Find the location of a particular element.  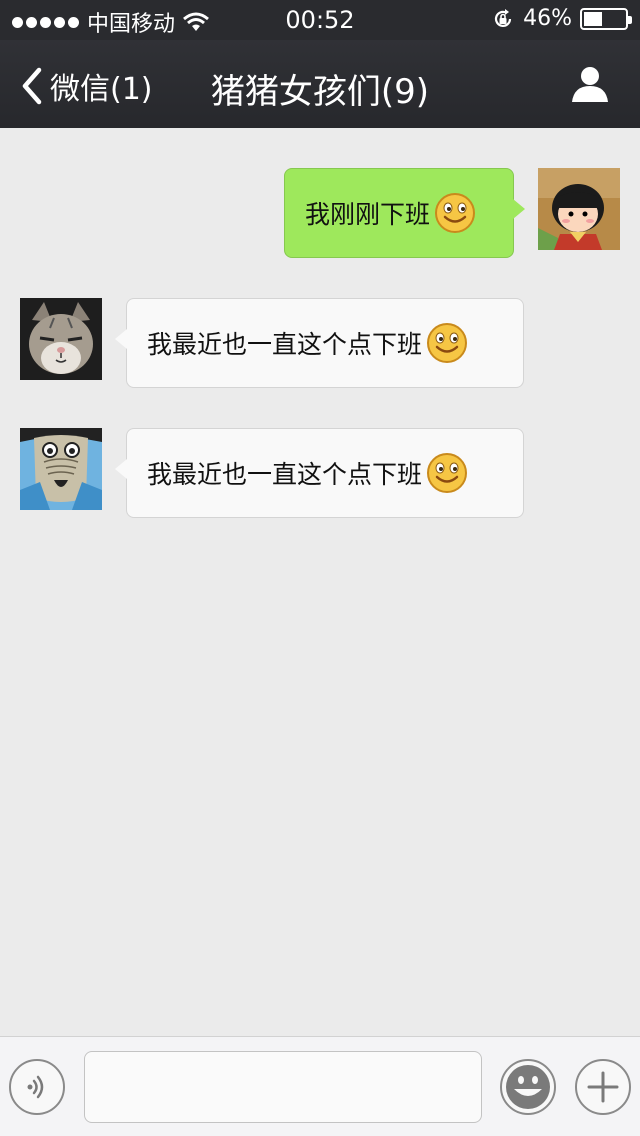

message-input is located at coordinates (283, 1087).